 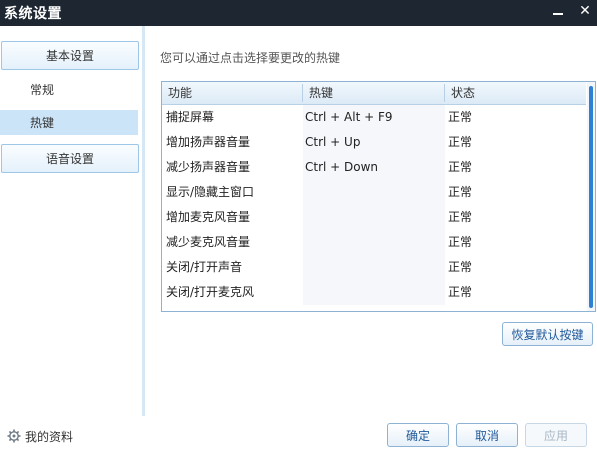 I want to click on sidebar-divider, so click(x=143, y=221).